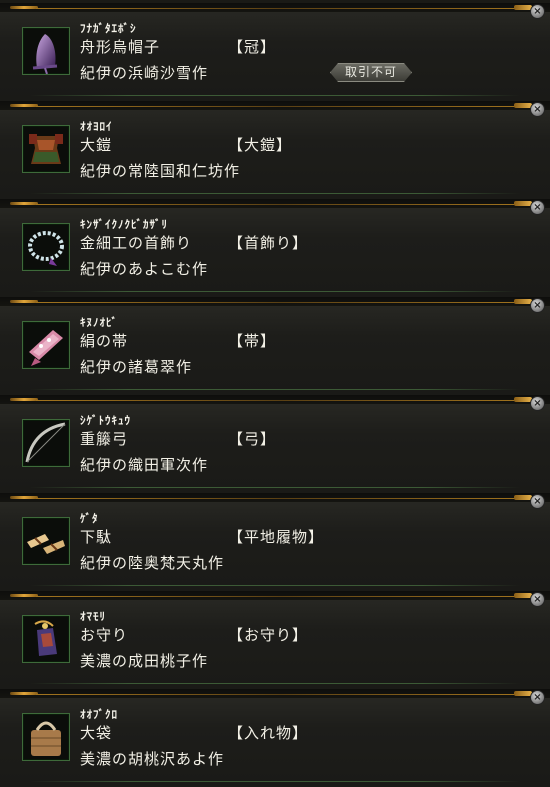 This screenshot has width=550, height=787. I want to click on item-name: 大鎧, so click(96, 145).